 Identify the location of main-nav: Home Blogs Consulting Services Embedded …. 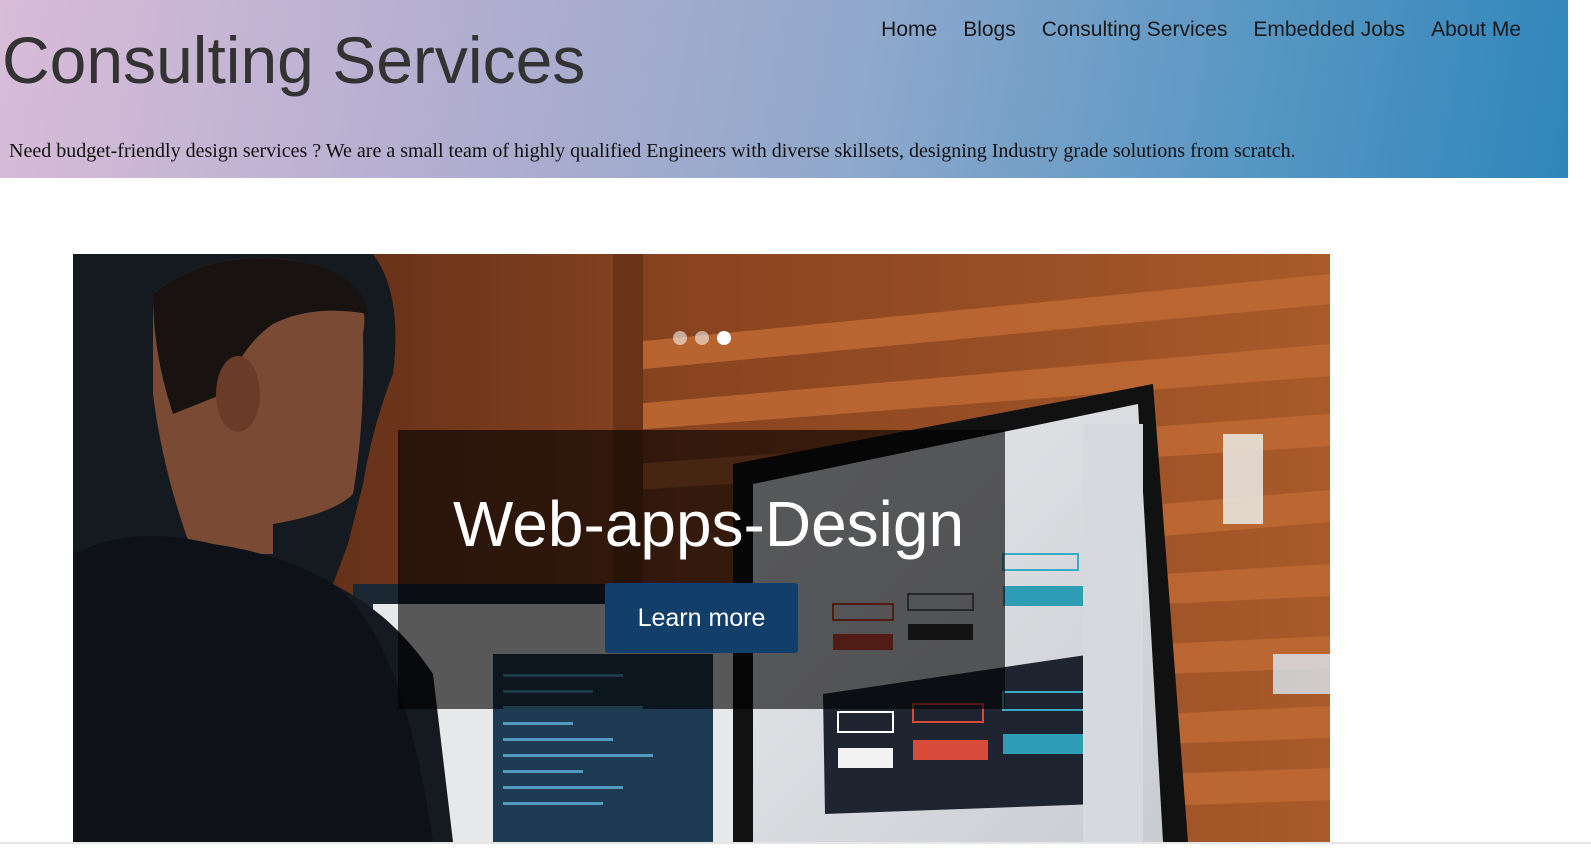
(1201, 30).